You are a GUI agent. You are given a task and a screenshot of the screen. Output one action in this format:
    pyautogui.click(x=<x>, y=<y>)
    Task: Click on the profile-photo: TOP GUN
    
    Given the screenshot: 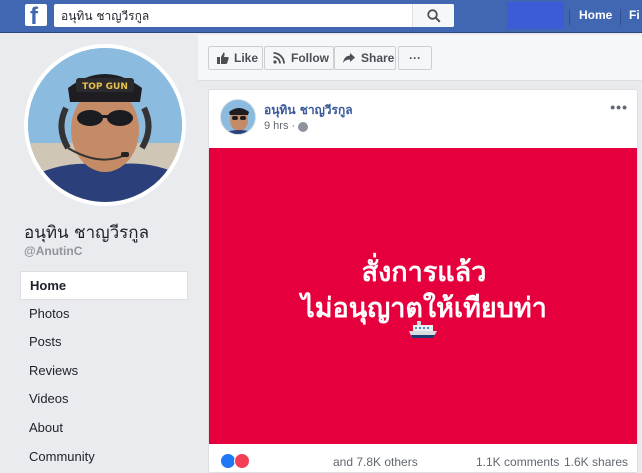 What is the action you would take?
    pyautogui.click(x=105, y=125)
    